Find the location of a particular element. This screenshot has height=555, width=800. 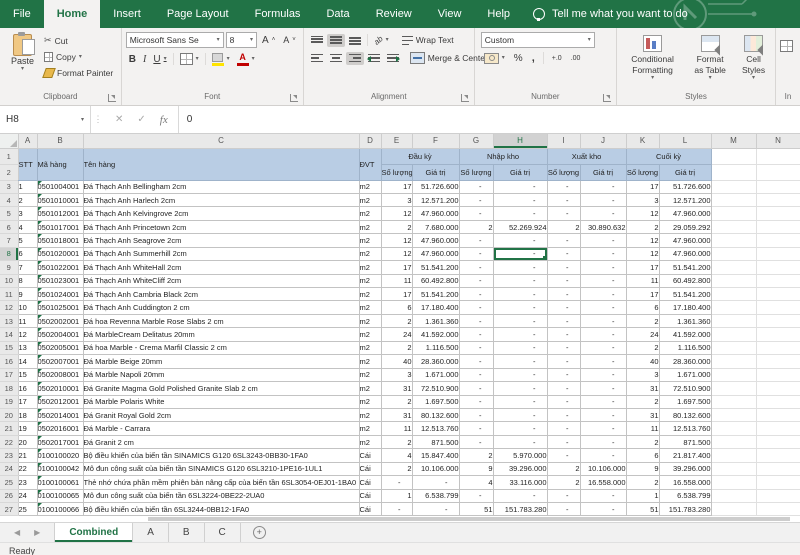

cell-I7: - is located at coordinates (564, 240).